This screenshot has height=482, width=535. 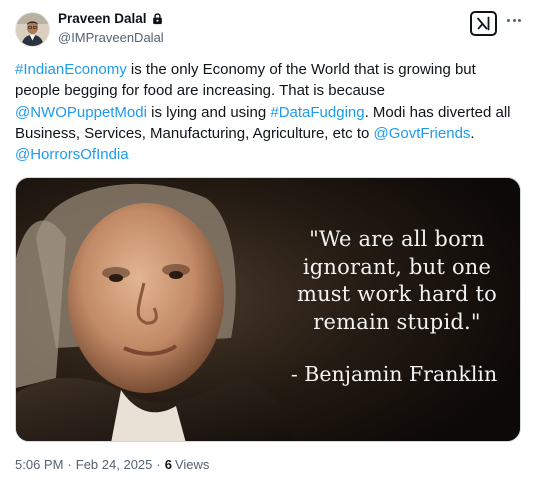 I want to click on author-avatar, so click(x=32, y=29).